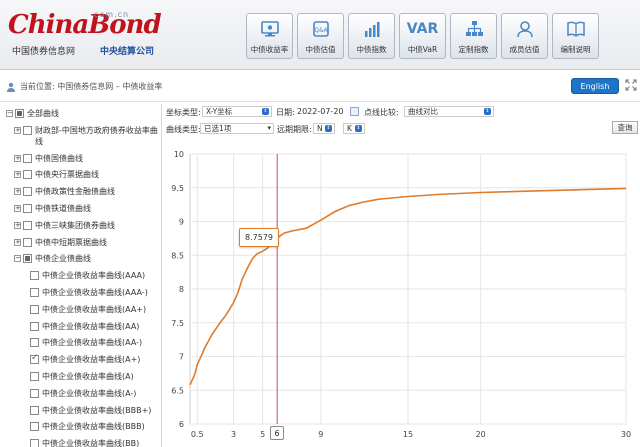 This screenshot has height=447, width=640. I want to click on tree-item-label: 中债企业债收益率曲线(A-), so click(89, 393).